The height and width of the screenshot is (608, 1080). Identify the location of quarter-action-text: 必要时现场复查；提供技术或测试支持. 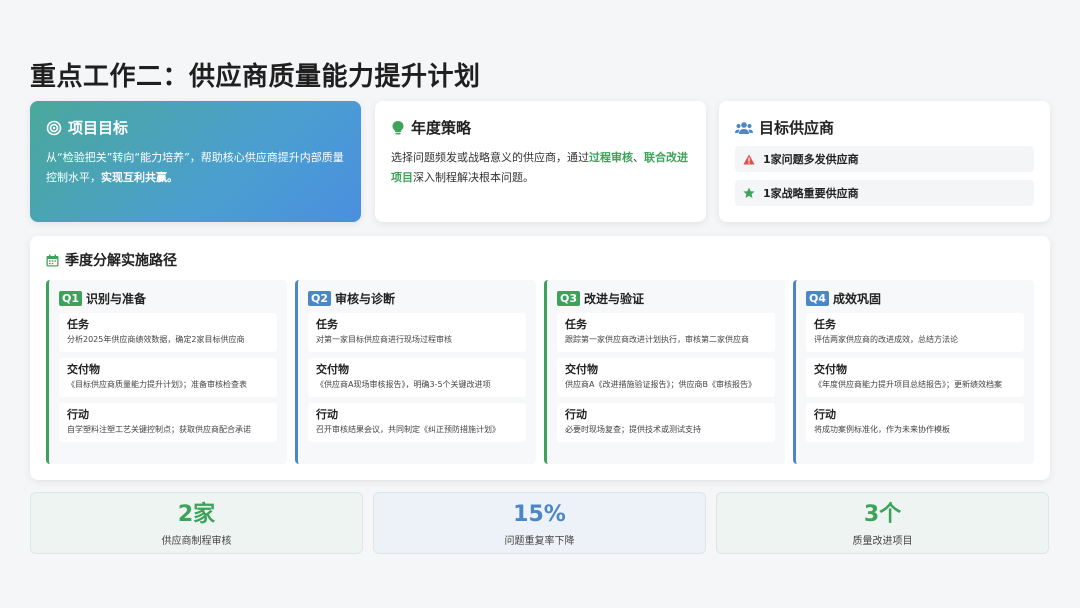
(633, 429).